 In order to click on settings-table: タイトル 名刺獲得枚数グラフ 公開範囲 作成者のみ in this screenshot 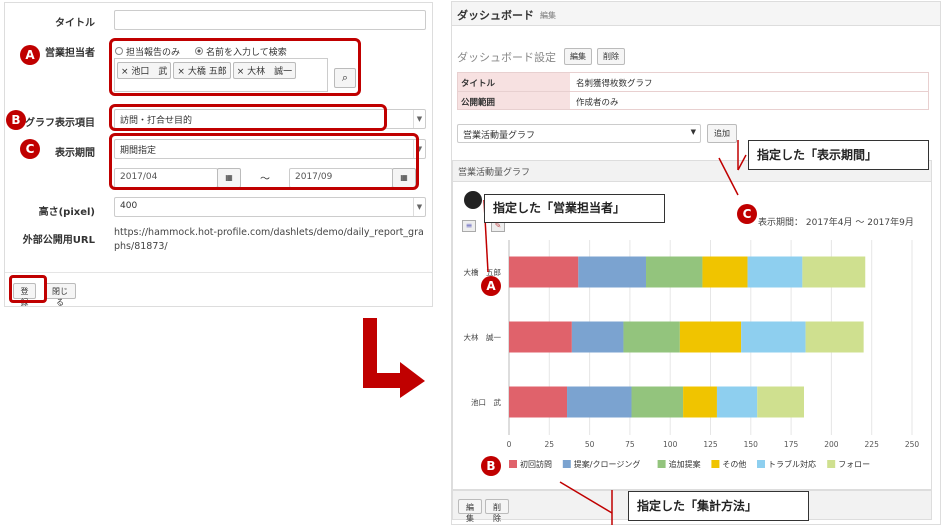, I will do `click(693, 91)`.